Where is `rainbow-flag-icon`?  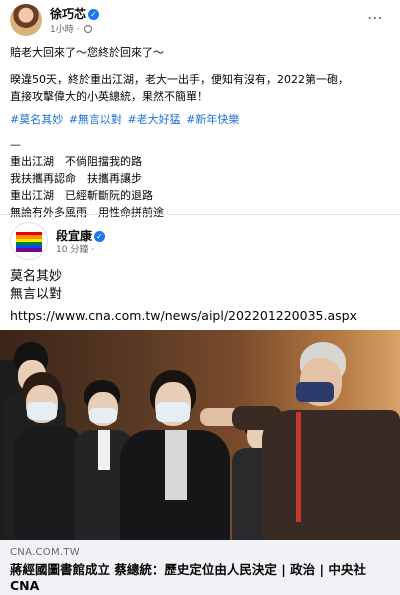 rainbow-flag-icon is located at coordinates (29, 242).